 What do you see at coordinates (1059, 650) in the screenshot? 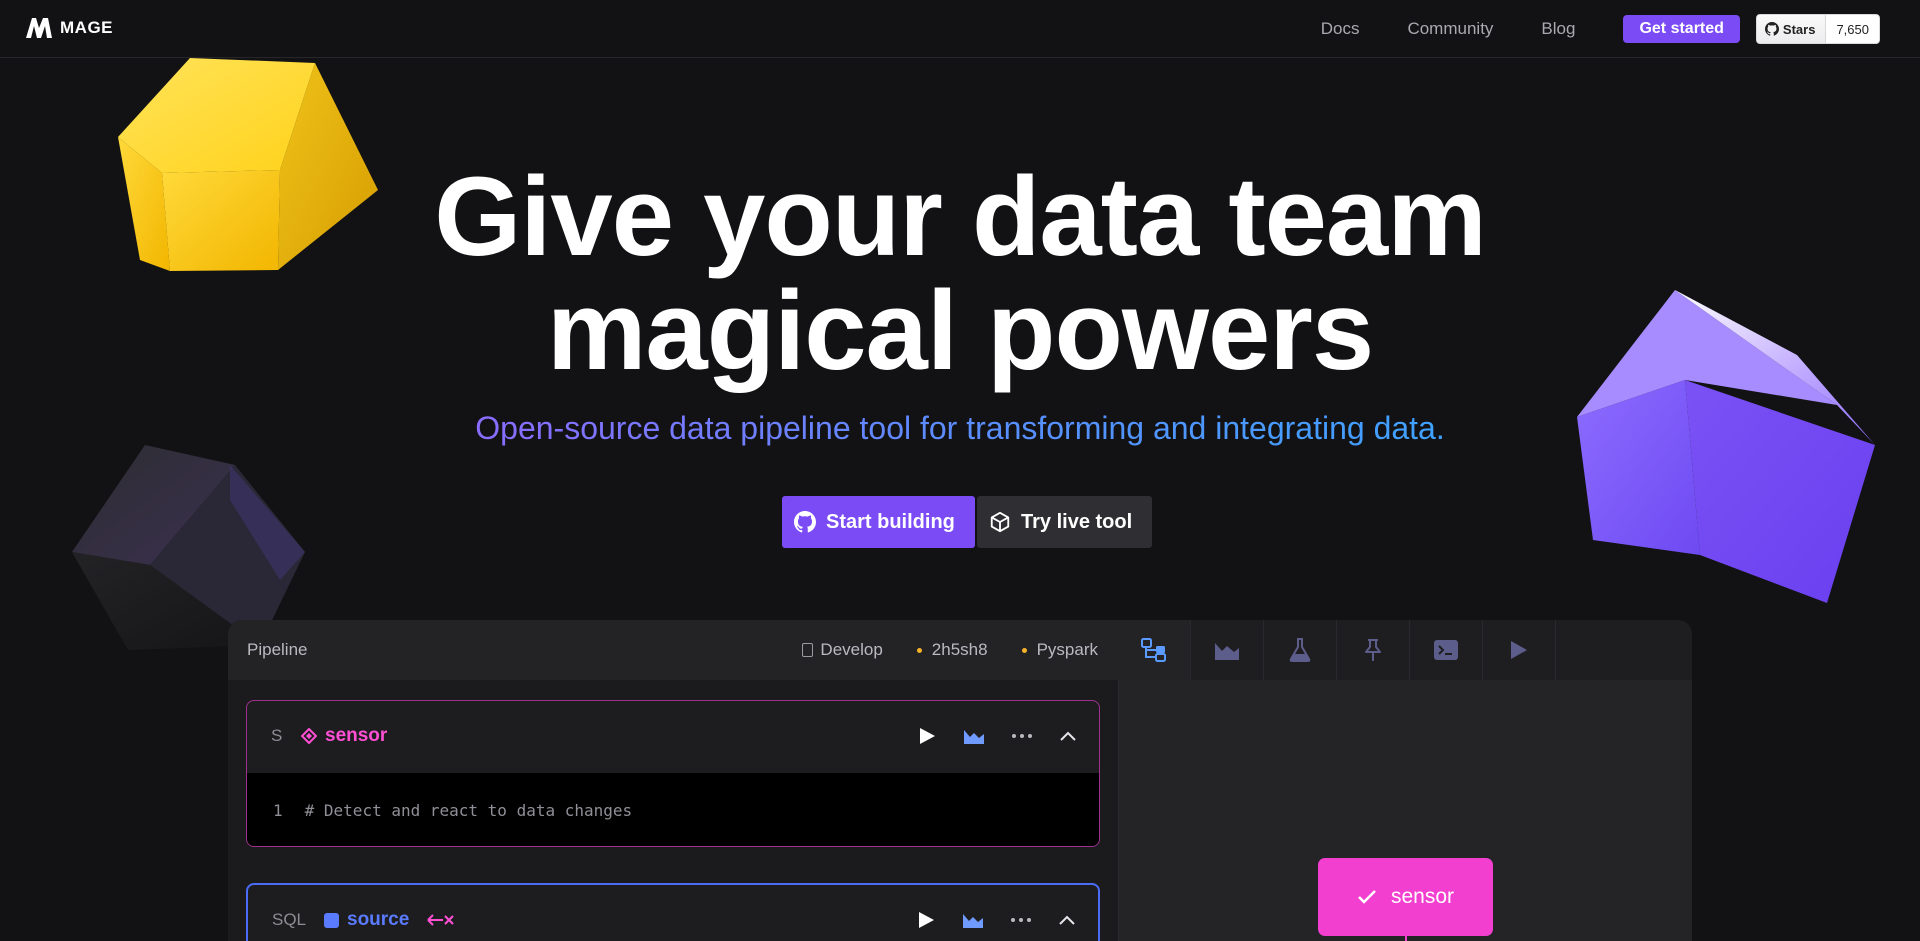
I see `pipeline-engine: Pyspark` at bounding box center [1059, 650].